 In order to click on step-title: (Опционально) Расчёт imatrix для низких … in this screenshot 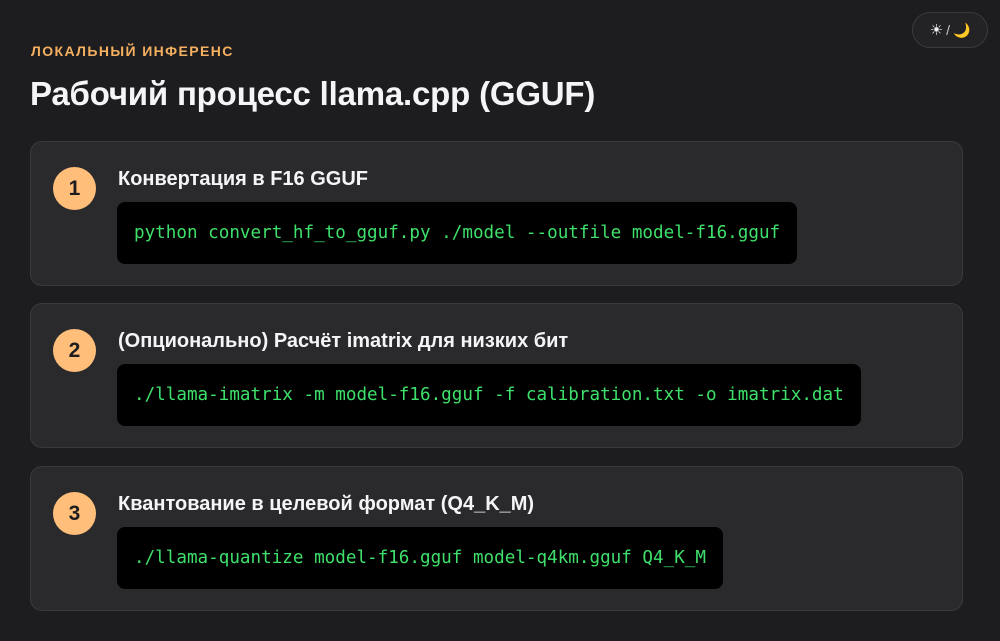, I will do `click(343, 341)`.